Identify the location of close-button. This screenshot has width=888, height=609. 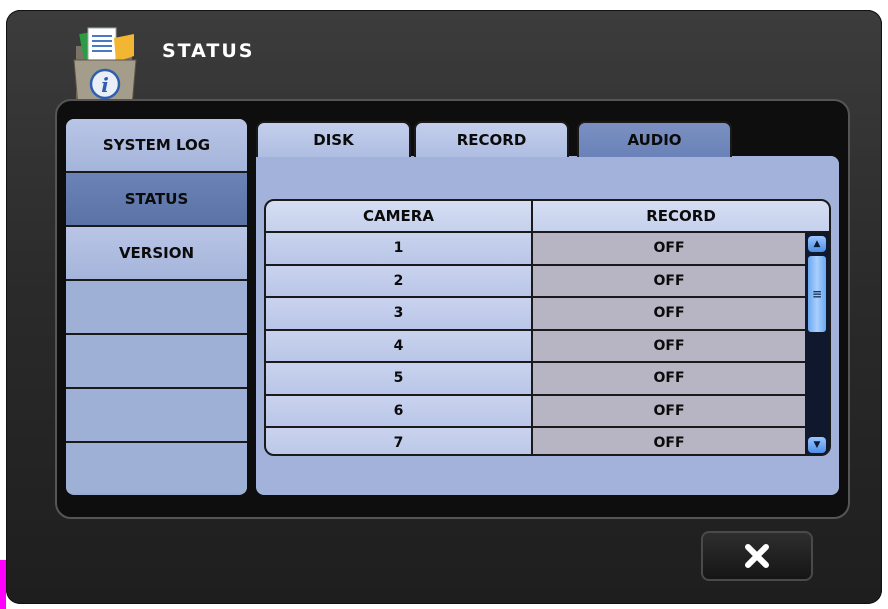
(757, 556).